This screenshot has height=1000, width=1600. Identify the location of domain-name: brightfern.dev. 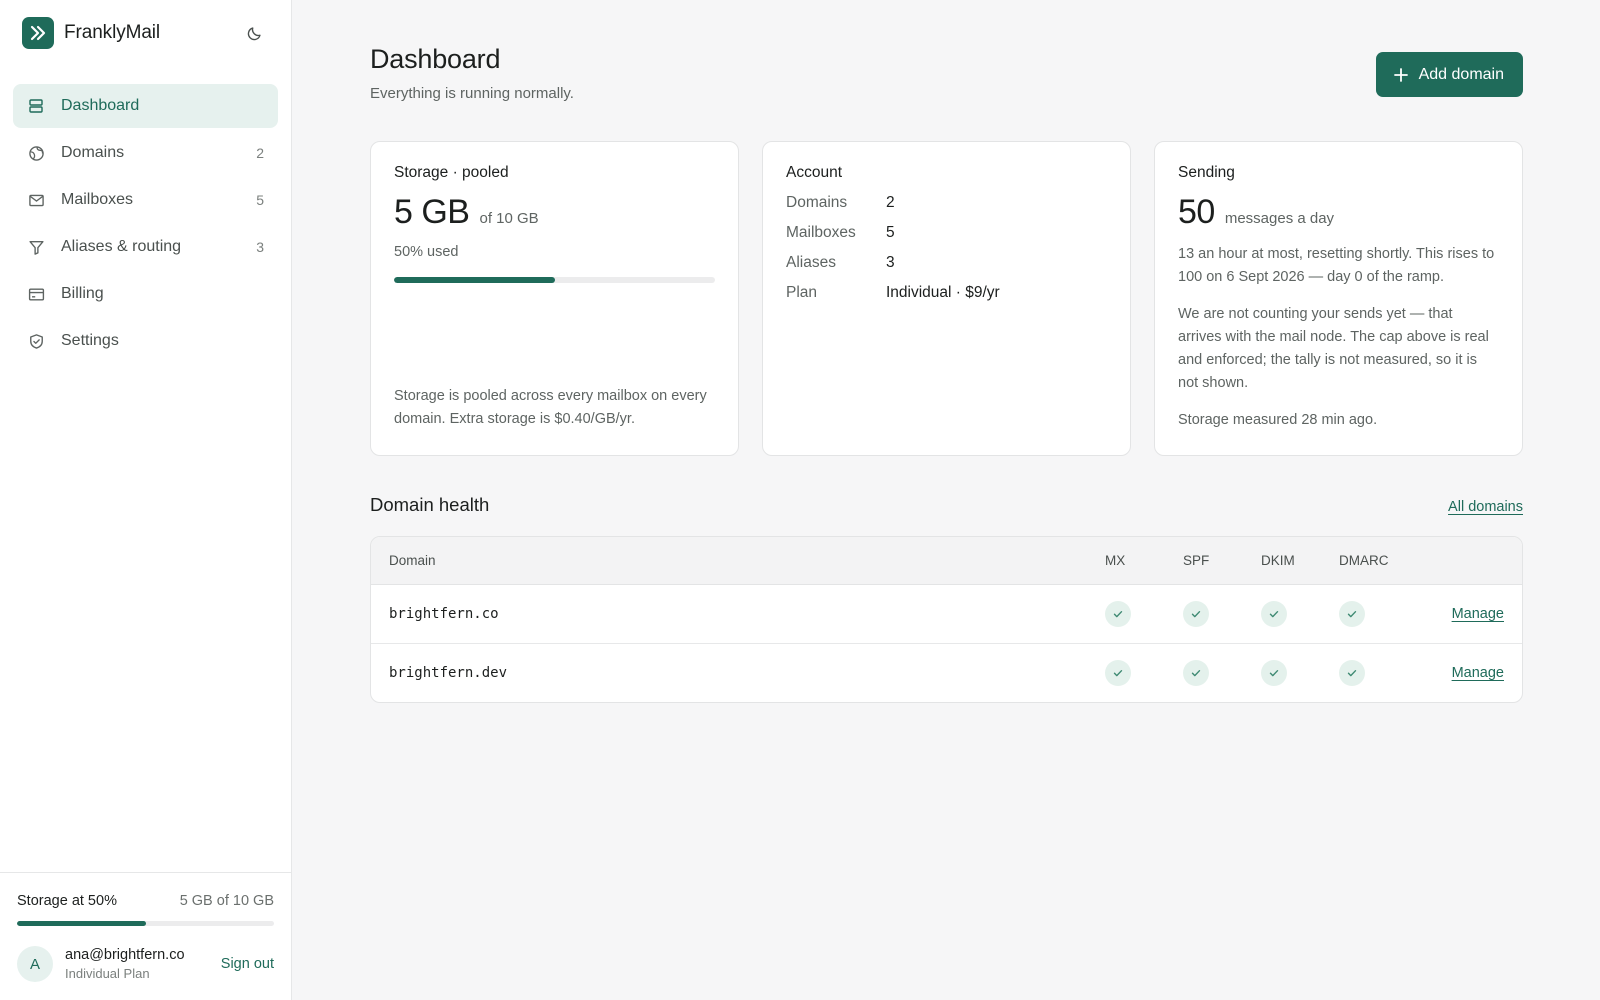
(448, 673).